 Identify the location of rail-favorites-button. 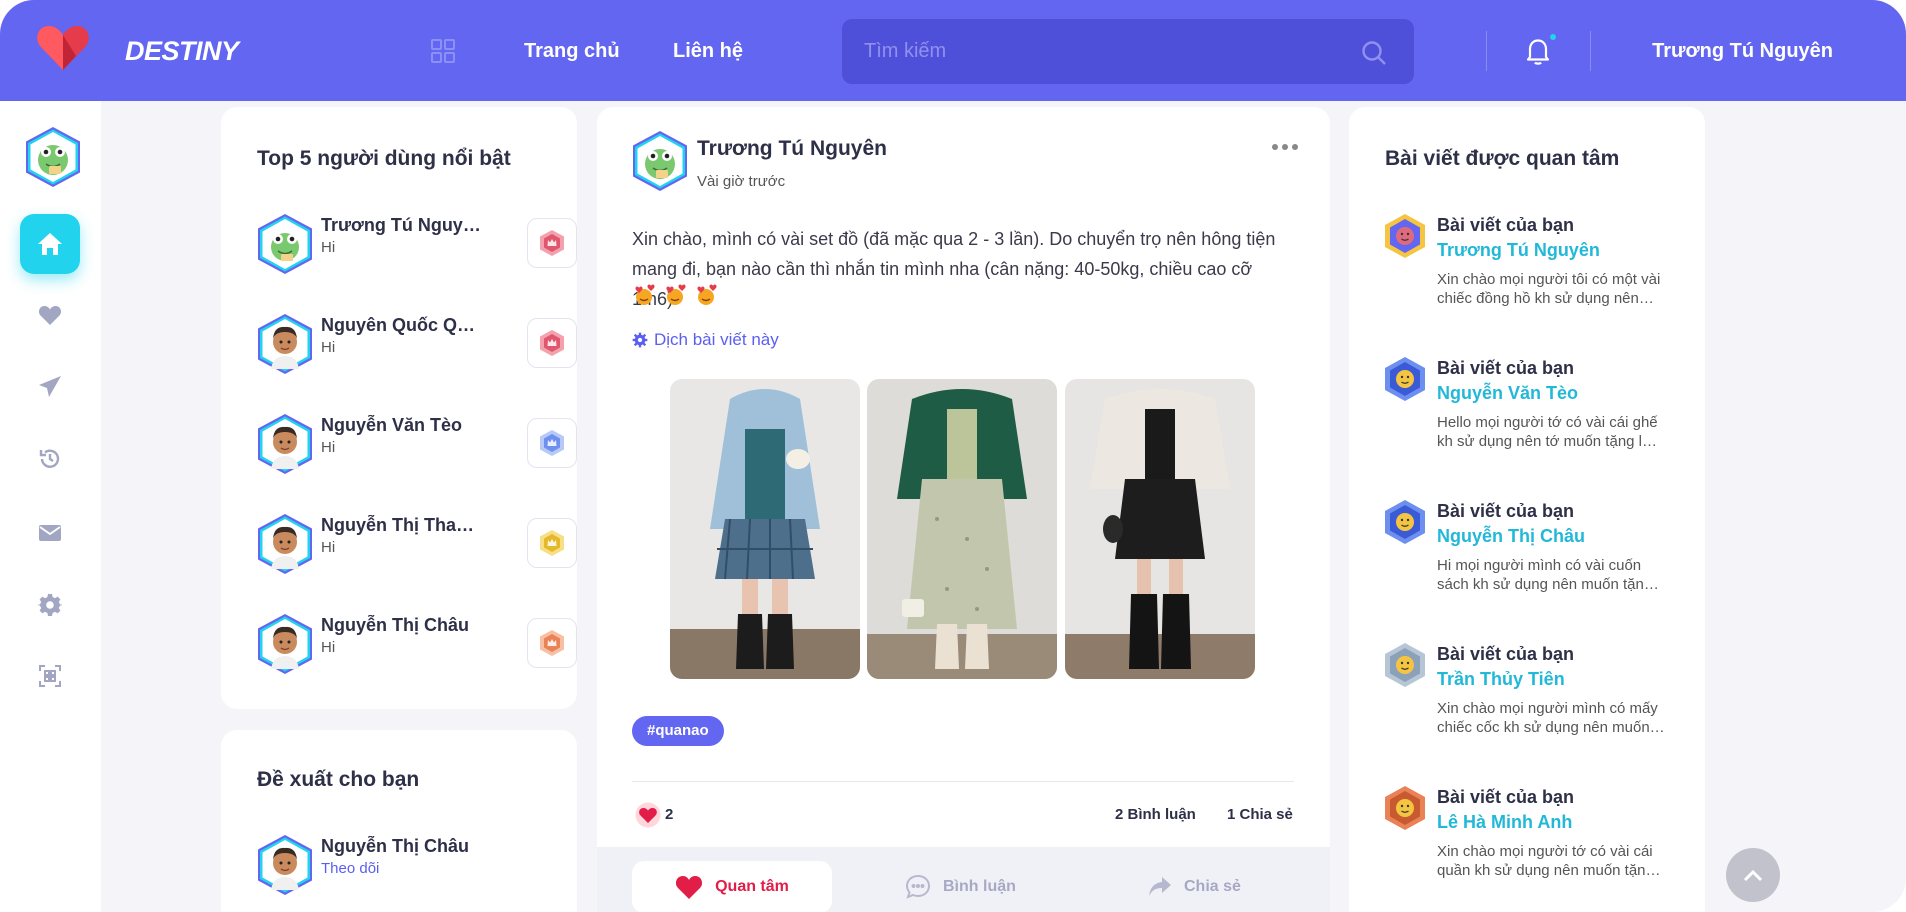
(50, 315).